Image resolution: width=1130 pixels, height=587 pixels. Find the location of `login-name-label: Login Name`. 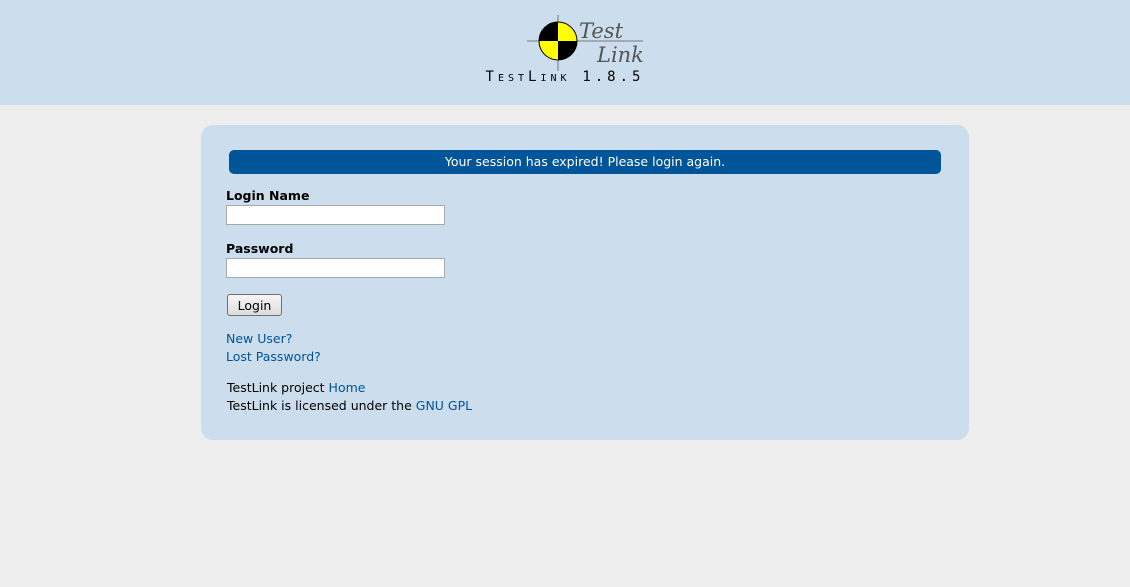

login-name-label: Login Name is located at coordinates (268, 195).